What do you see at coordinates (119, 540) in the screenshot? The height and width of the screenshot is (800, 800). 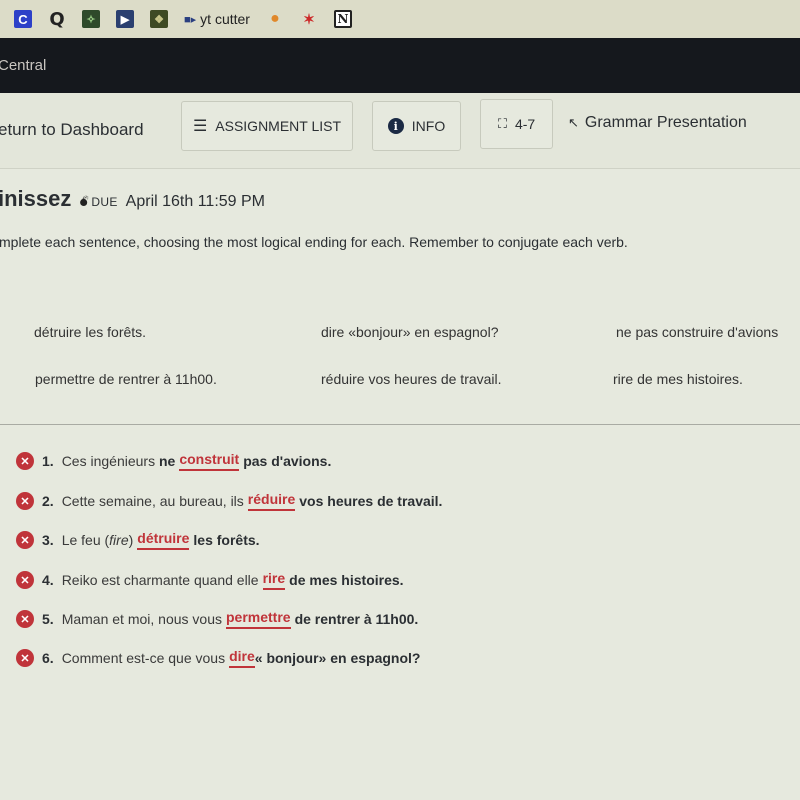 I see `sentence-italic: fire` at bounding box center [119, 540].